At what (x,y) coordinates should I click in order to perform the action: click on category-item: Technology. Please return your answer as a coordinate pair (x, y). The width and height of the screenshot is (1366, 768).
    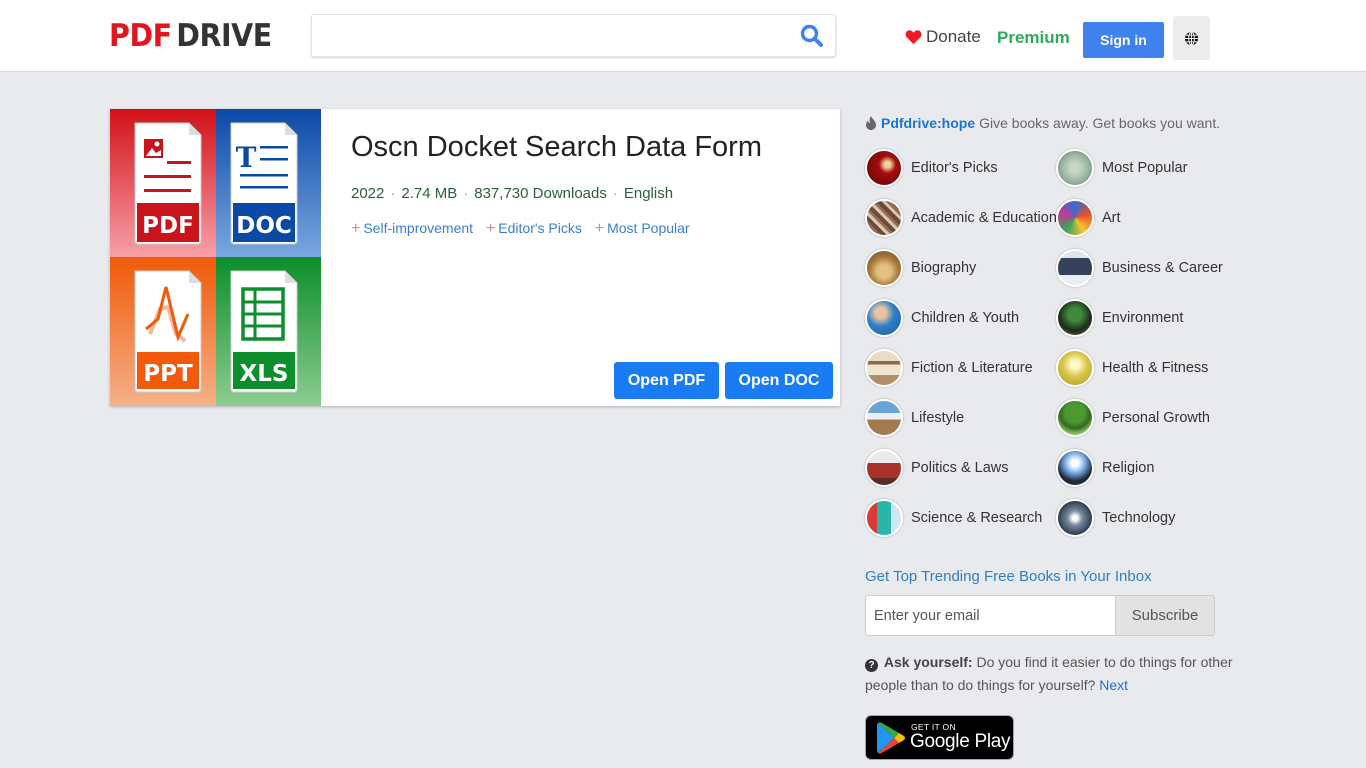
    Looking at the image, I should click on (1115, 518).